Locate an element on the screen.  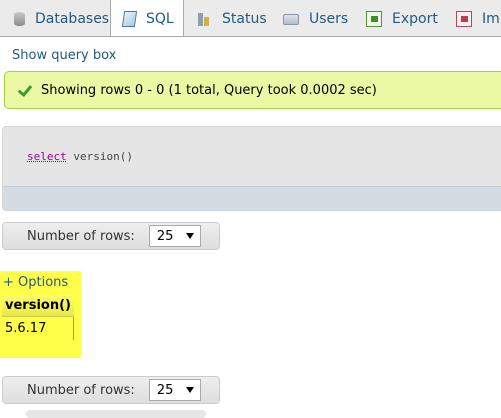
import-icon is located at coordinates (464, 18).